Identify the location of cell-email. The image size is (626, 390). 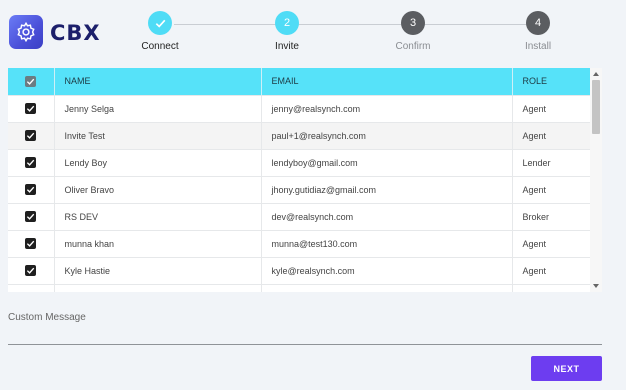
(387, 287).